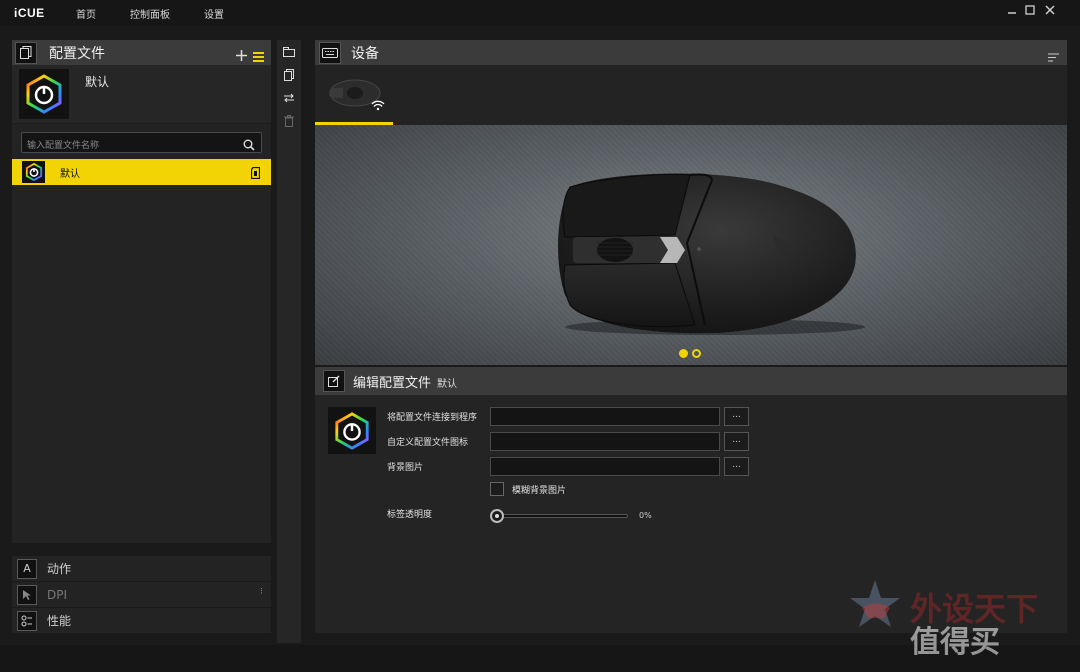  What do you see at coordinates (357, 95) in the screenshot?
I see `mouse-icon` at bounding box center [357, 95].